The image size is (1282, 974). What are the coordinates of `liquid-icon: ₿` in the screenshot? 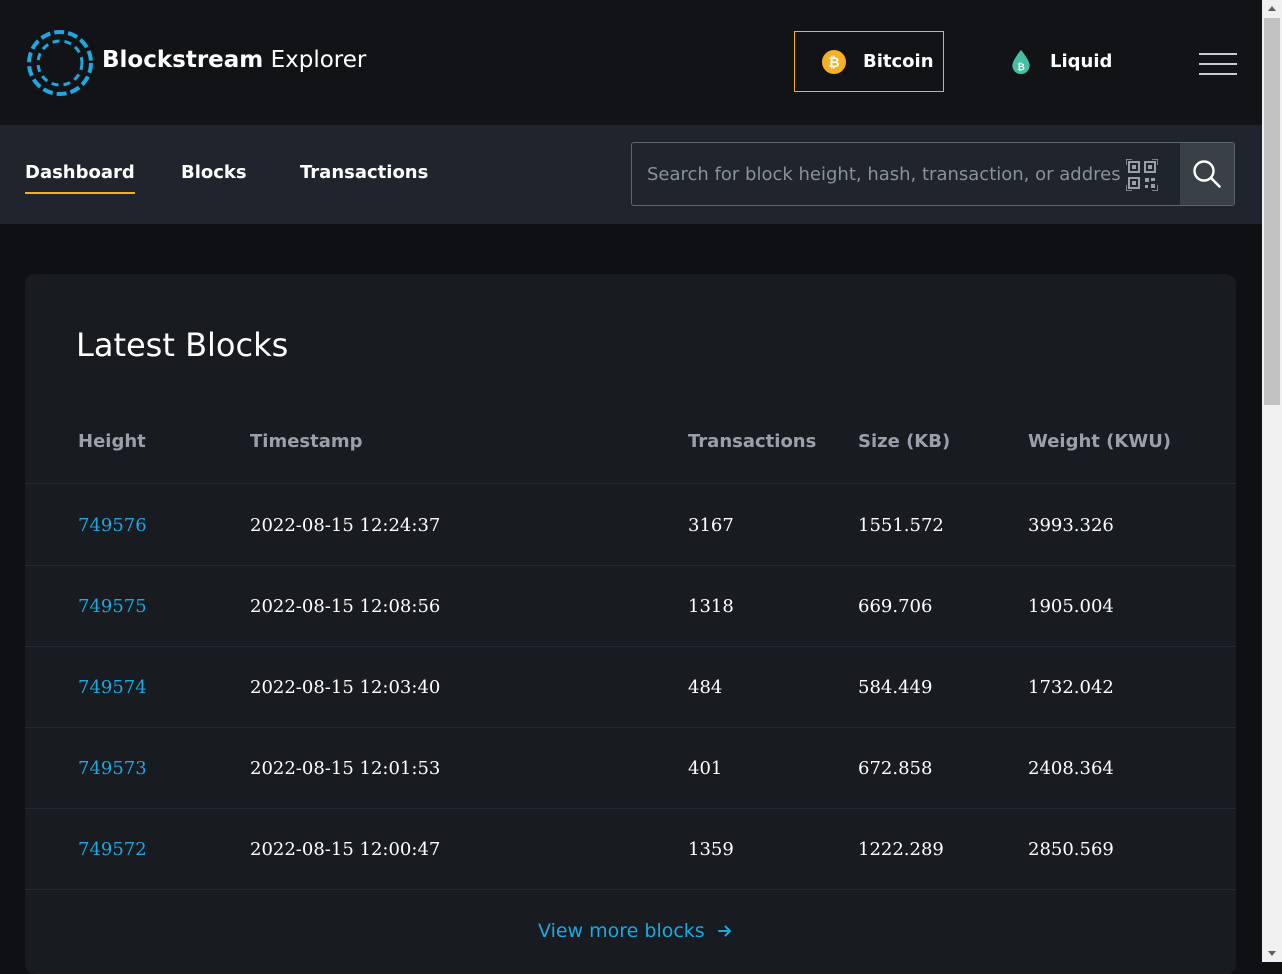 It's located at (1021, 61).